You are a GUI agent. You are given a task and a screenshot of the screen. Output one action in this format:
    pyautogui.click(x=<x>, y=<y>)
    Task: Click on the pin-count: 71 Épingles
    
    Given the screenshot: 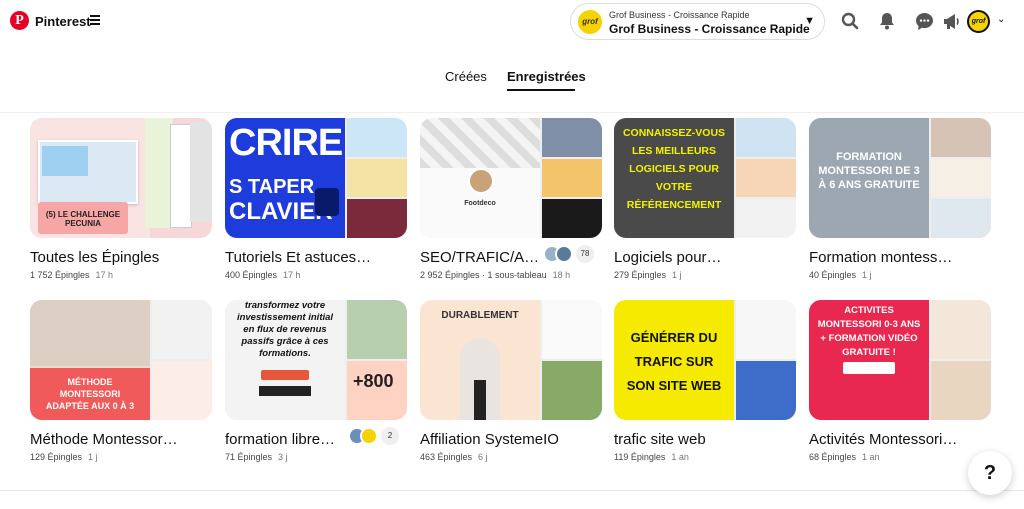 What is the action you would take?
    pyautogui.click(x=249, y=457)
    